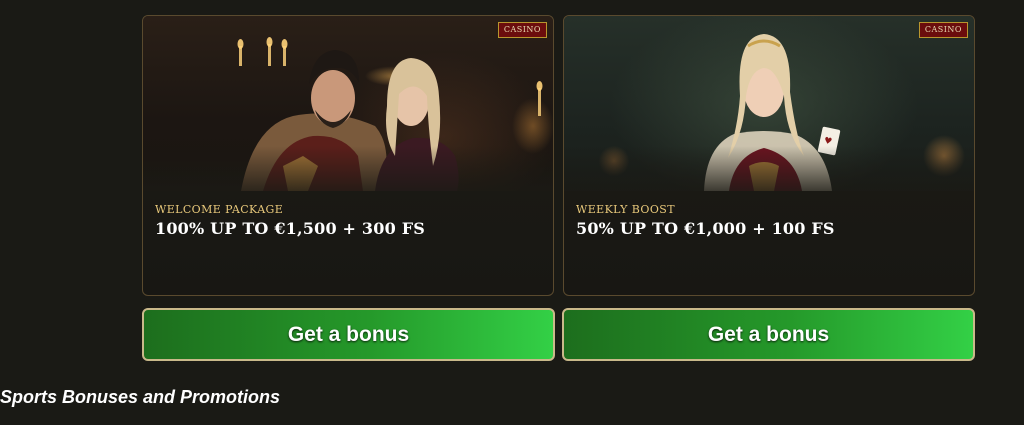 Image resolution: width=1024 pixels, height=425 pixels. Describe the element at coordinates (140, 397) in the screenshot. I see `section-heading-sports-bonuses: Sports Bonuses and Promotions` at that location.